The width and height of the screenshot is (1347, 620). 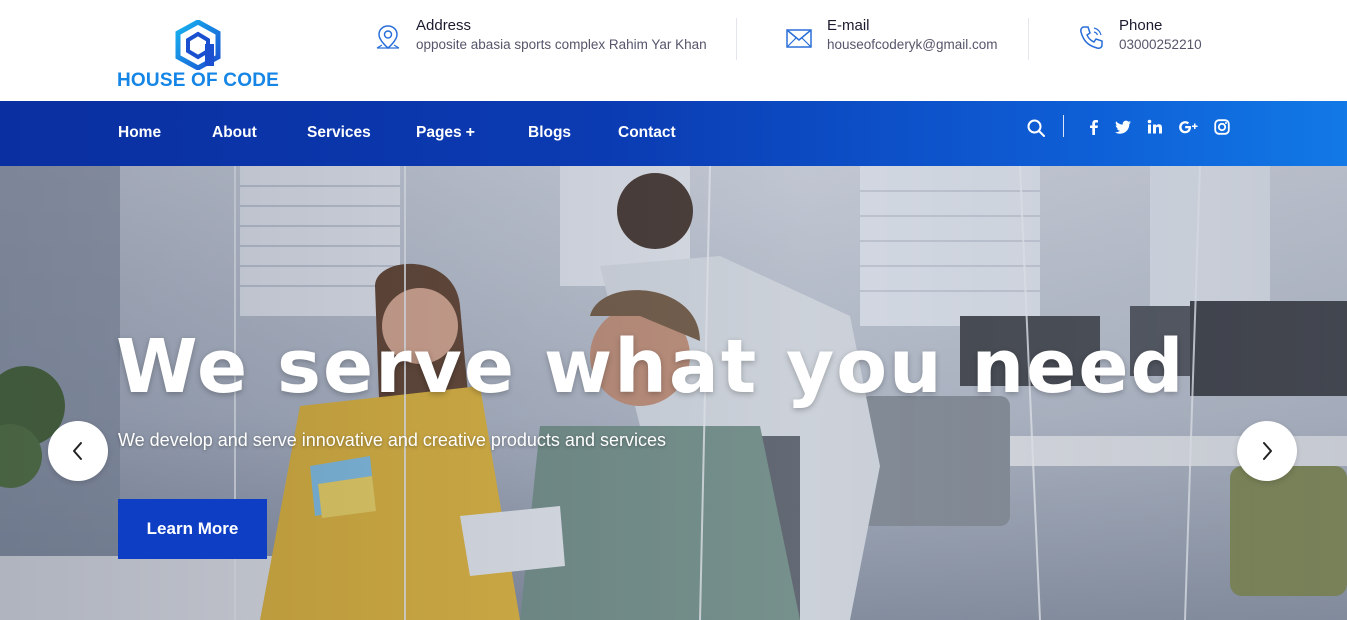 I want to click on slider-next-button, so click(x=1267, y=451).